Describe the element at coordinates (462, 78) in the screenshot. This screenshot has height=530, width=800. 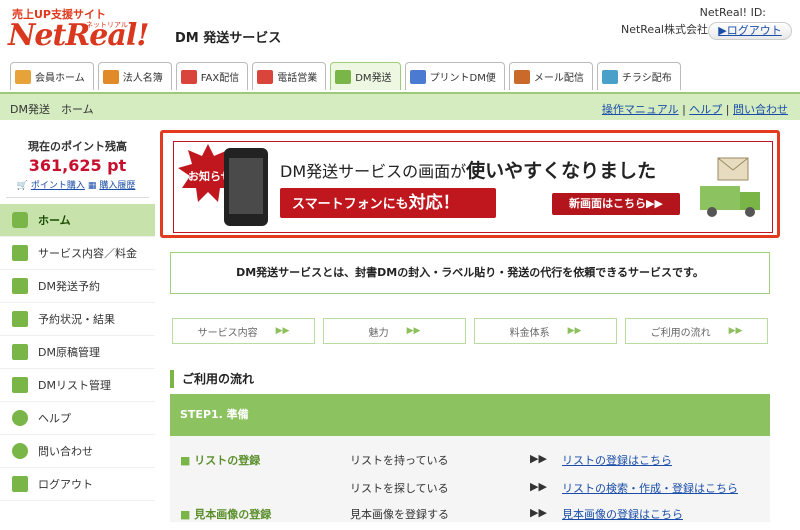
I see `tab-label: プリントDM便` at that location.